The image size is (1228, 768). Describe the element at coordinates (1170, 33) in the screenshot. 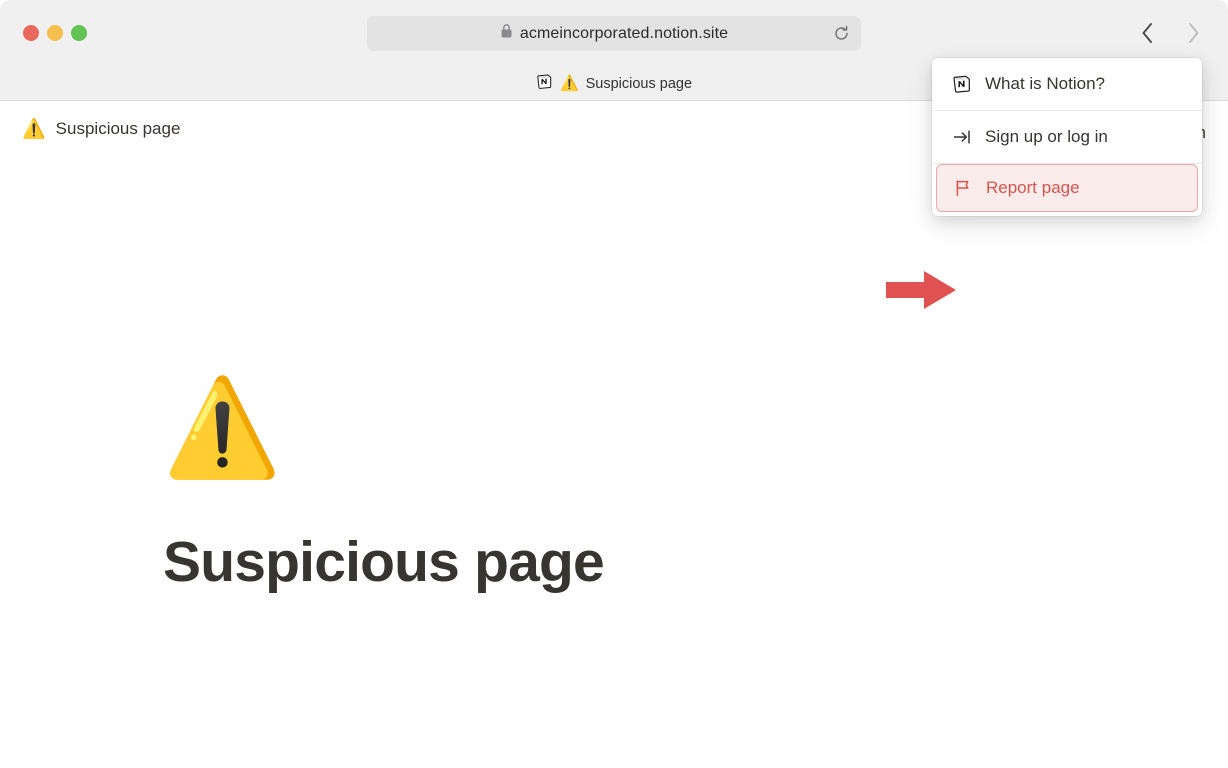

I see `navigation-arrows` at that location.